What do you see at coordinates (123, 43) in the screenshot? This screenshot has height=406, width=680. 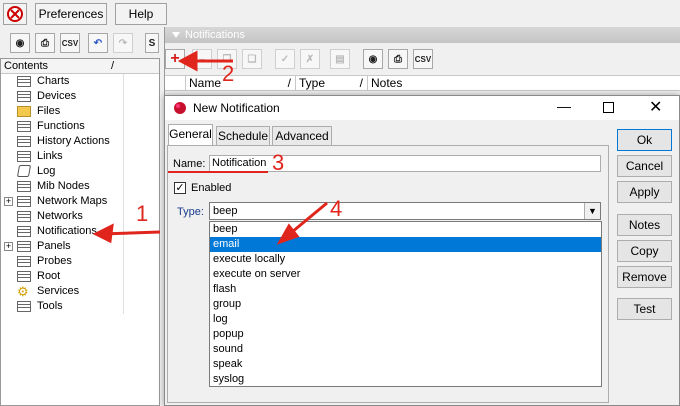 I see `redo-icon: ↷` at bounding box center [123, 43].